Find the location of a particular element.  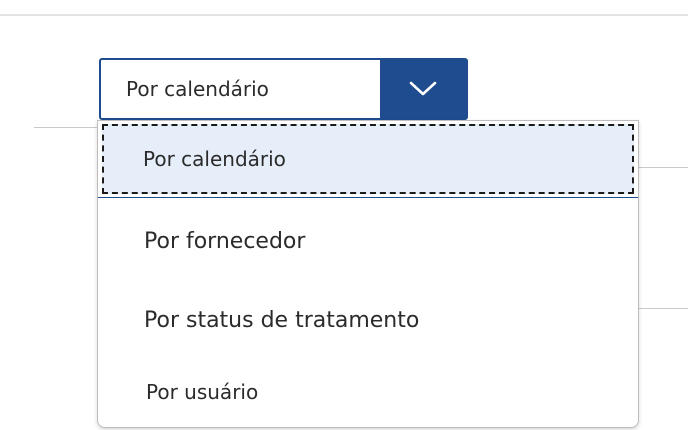

option-por-usuario: Por usuário is located at coordinates (368, 392).